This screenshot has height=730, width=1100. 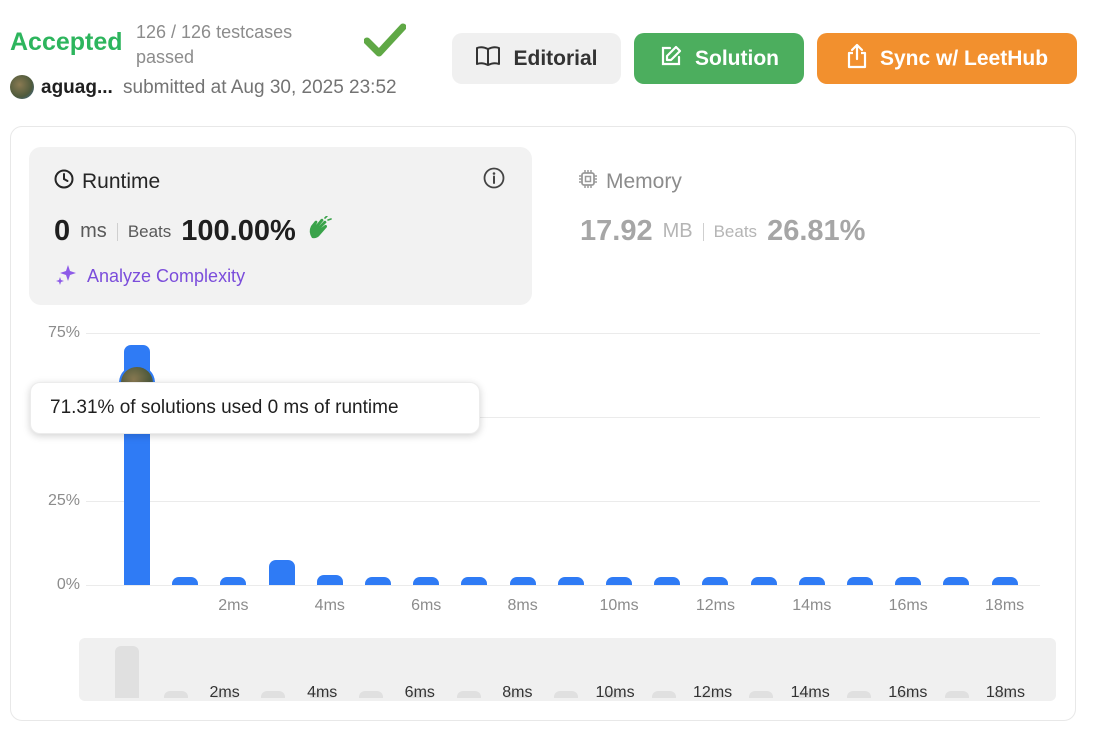 What do you see at coordinates (811, 581) in the screenshot?
I see `chart-bar-14ms` at bounding box center [811, 581].